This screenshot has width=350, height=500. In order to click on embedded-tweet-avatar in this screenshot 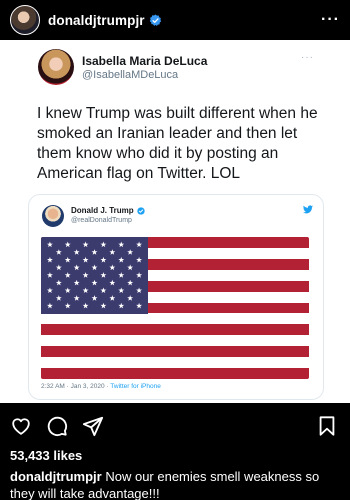, I will do `click(53, 216)`.